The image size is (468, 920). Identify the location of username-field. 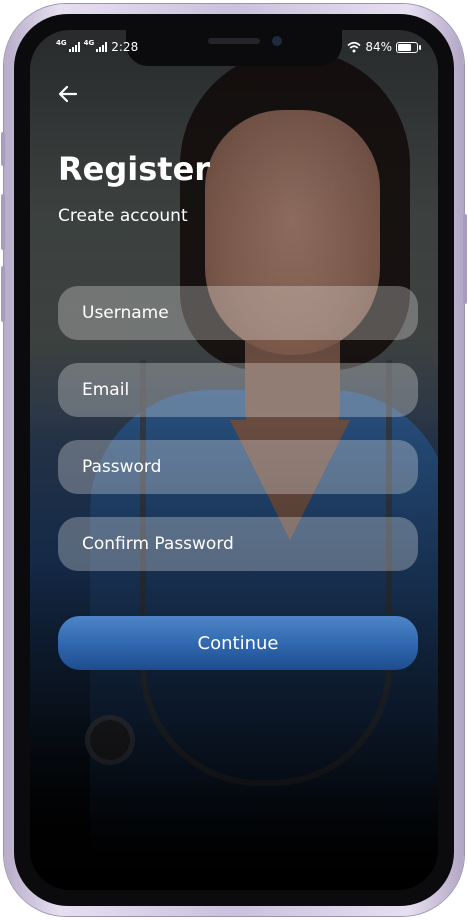
(238, 313).